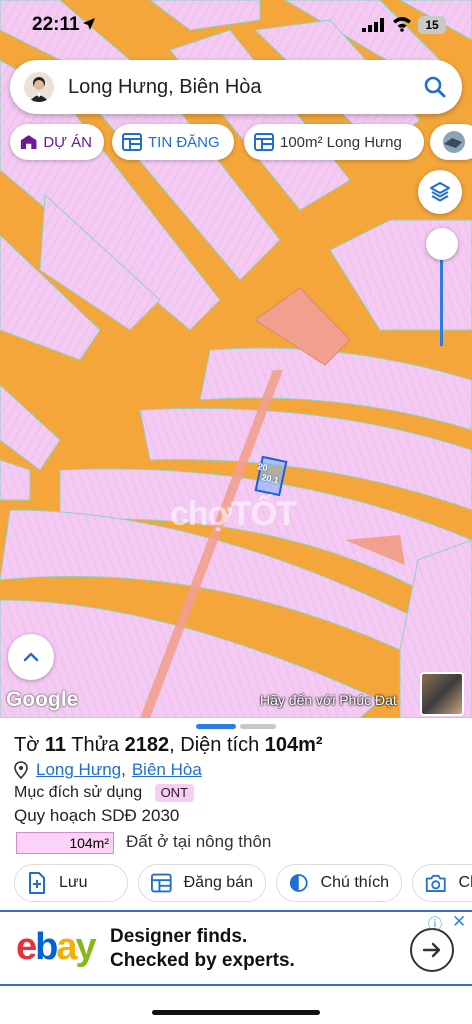  Describe the element at coordinates (165, 87) in the screenshot. I see `search-query: Long Hưng, Biên Hòa` at that location.